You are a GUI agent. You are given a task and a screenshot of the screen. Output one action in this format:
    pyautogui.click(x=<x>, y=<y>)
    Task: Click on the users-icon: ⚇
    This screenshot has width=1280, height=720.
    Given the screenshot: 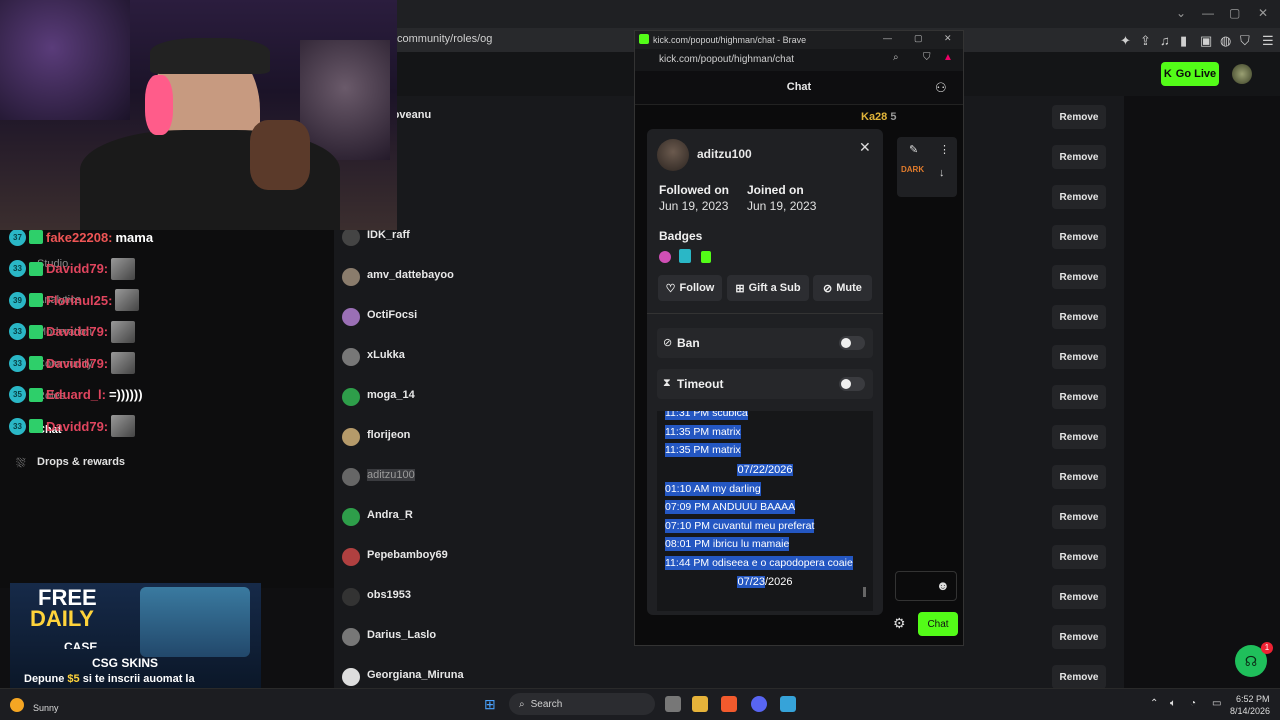 What is the action you would take?
    pyautogui.click(x=941, y=88)
    